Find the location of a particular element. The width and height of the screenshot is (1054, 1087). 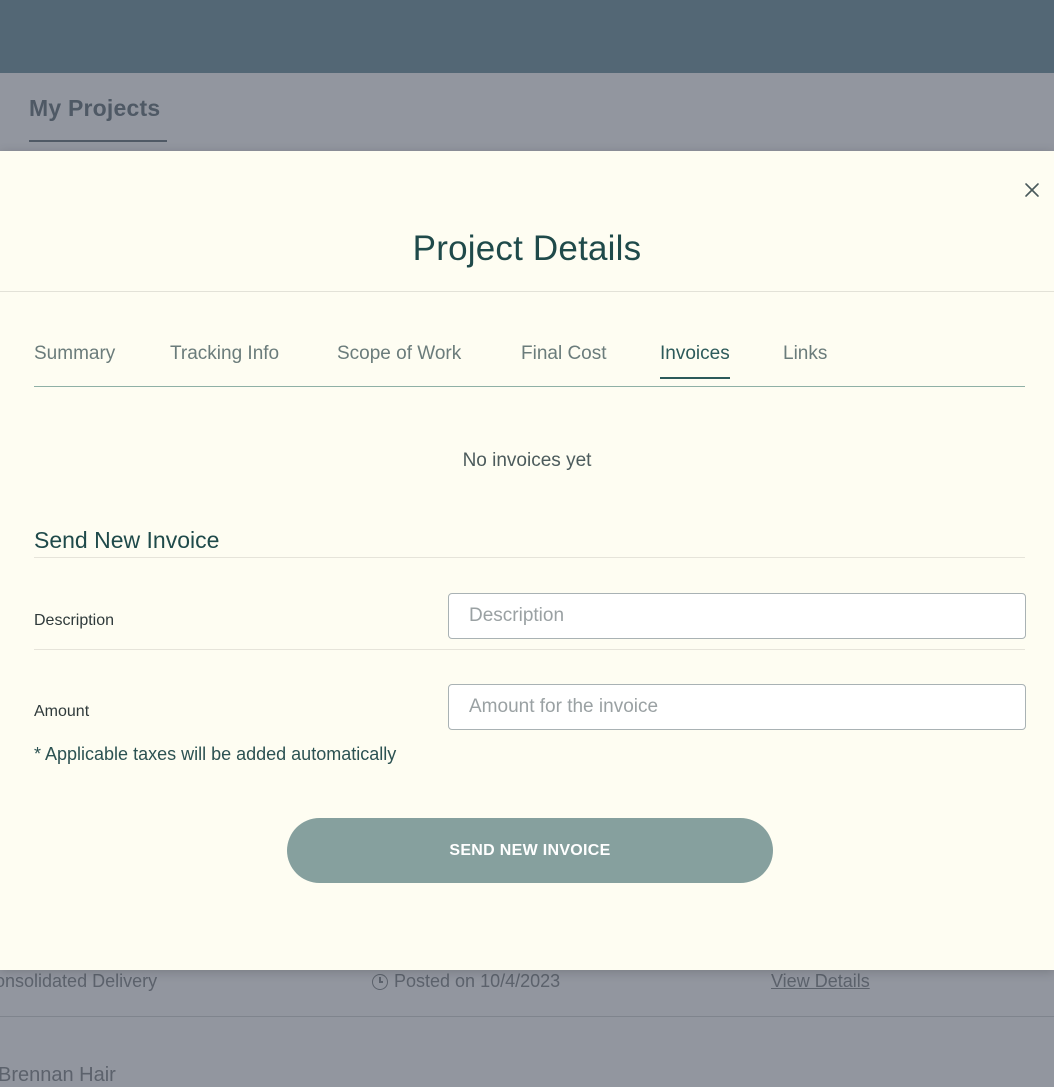

view-details-link: View Details is located at coordinates (820, 981).